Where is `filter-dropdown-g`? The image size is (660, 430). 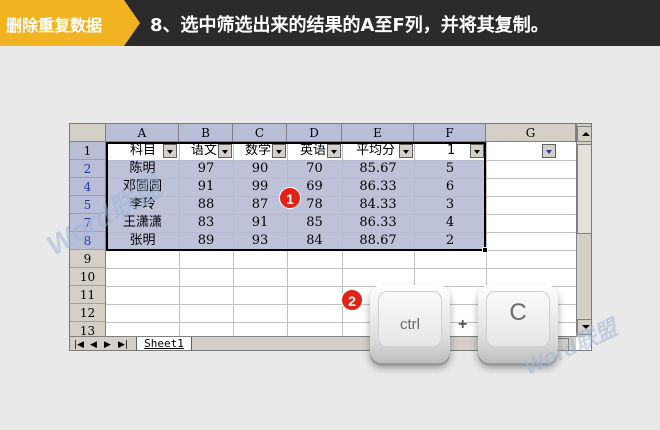 filter-dropdown-g is located at coordinates (549, 151).